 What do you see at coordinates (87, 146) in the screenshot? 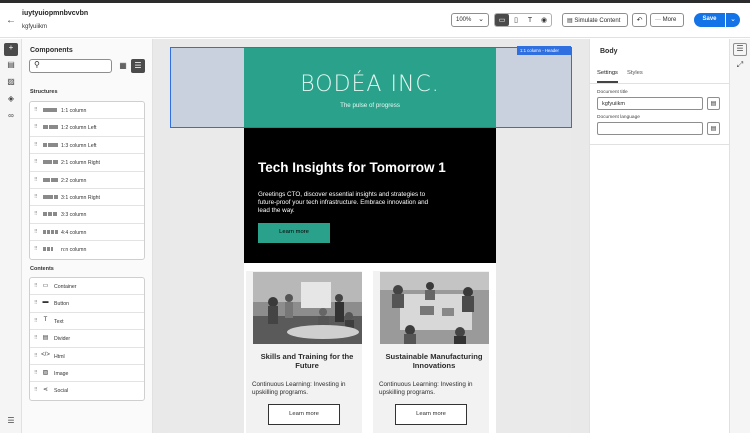
I see `structure-item: ⠿ 1:3 column Left` at bounding box center [87, 146].